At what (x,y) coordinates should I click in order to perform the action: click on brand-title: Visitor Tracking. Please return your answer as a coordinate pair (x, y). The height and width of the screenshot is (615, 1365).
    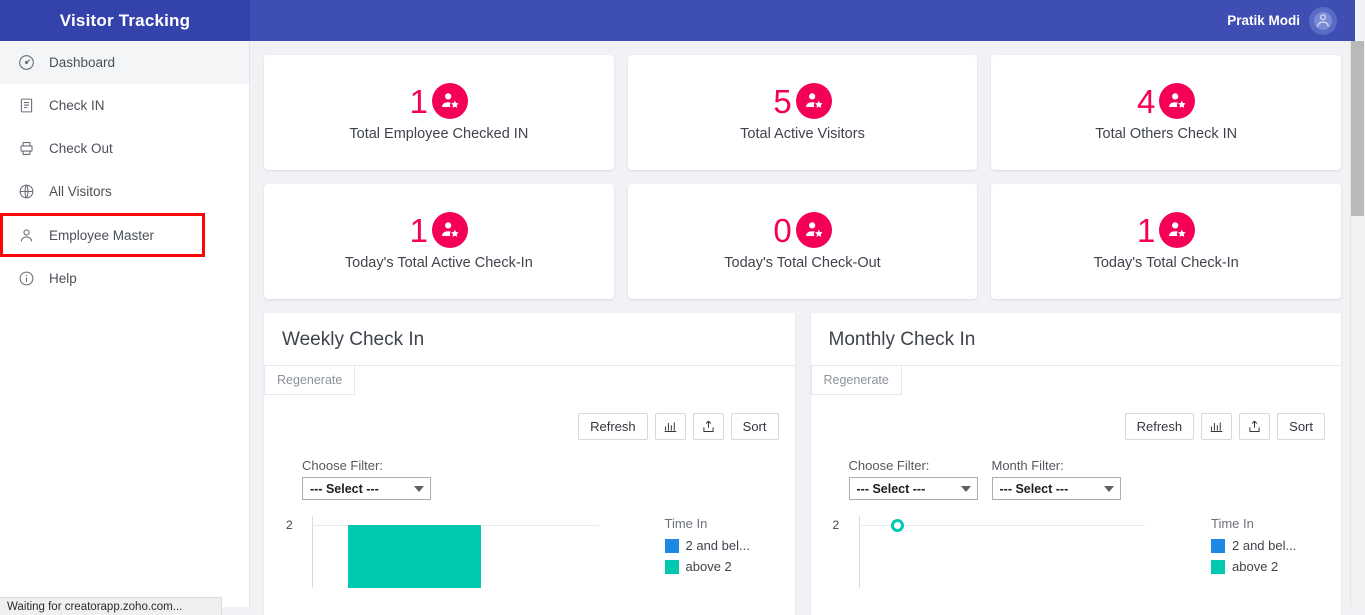
    Looking at the image, I should click on (125, 20).